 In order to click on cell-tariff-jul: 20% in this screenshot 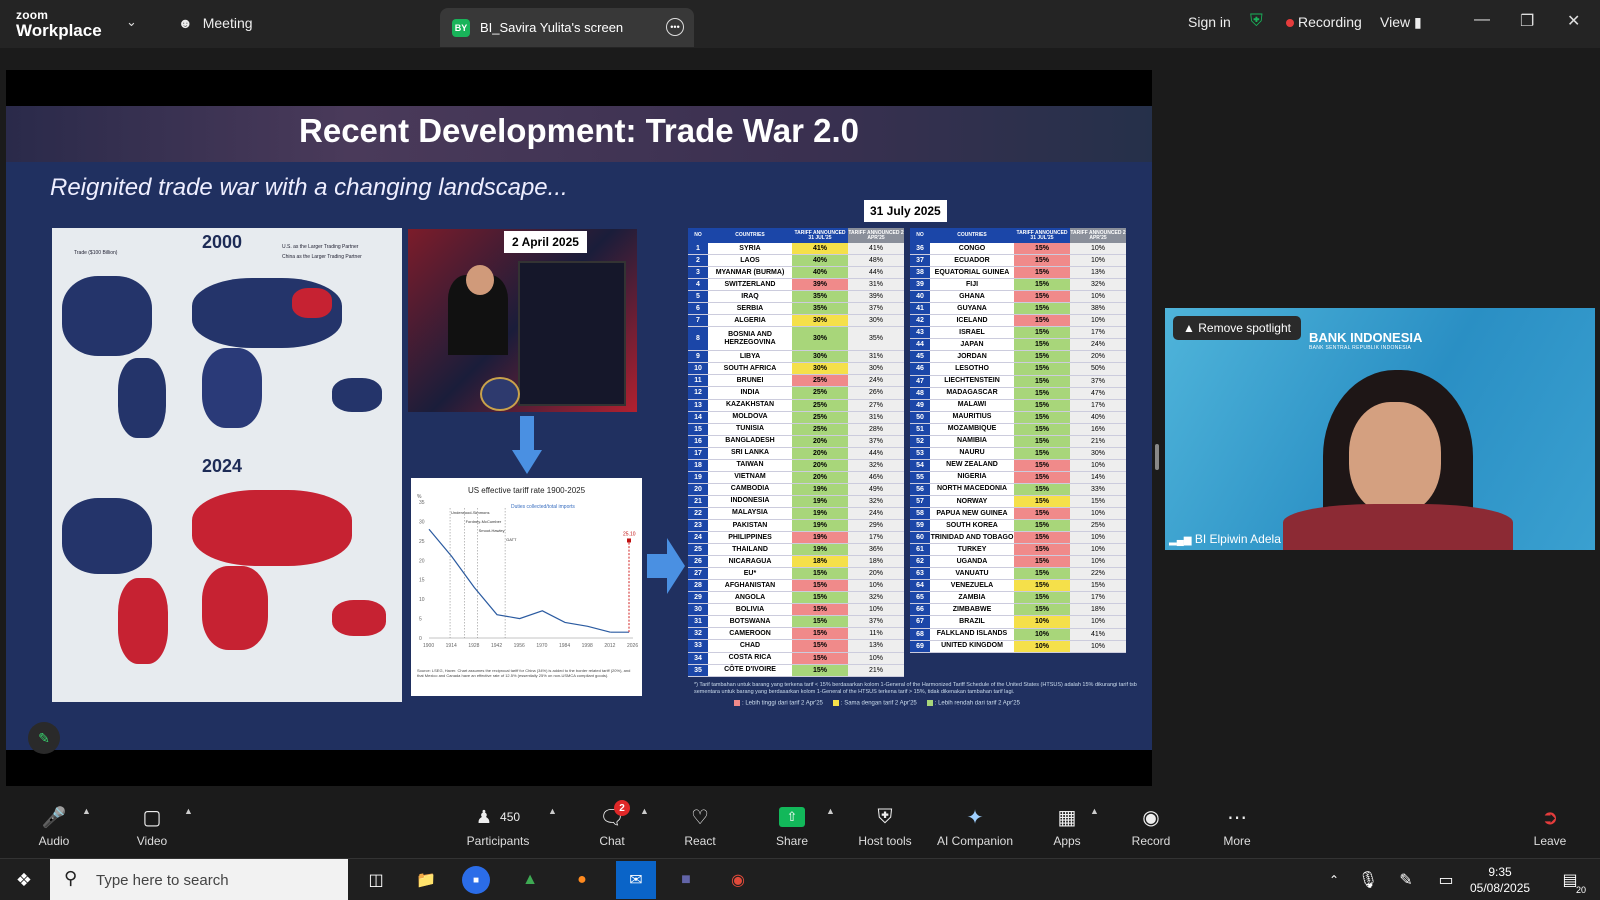, I will do `click(820, 441)`.